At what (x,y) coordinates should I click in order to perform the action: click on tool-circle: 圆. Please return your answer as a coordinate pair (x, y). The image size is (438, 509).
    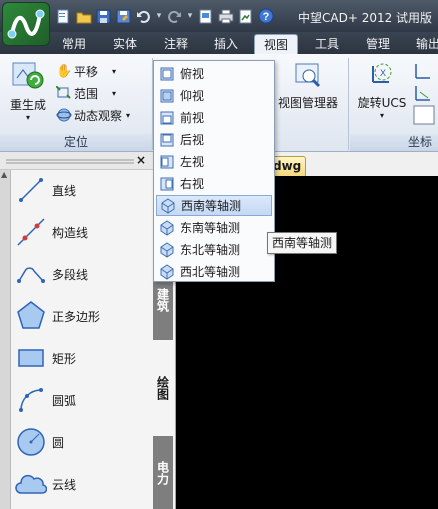
    Looking at the image, I should click on (83, 442).